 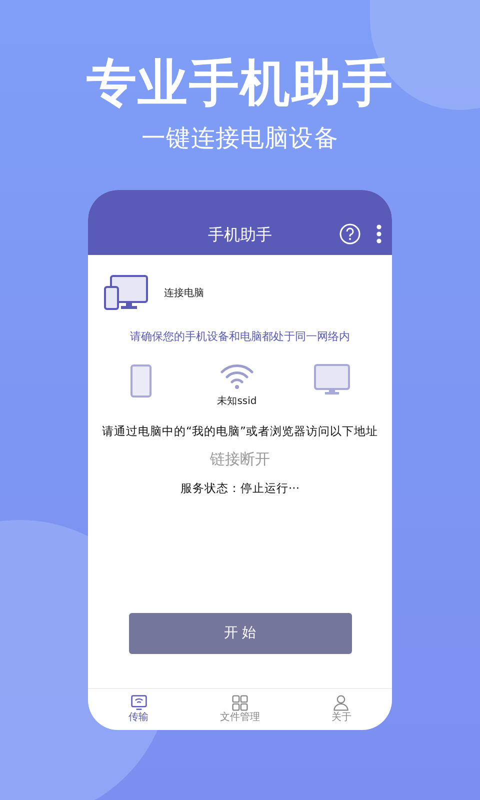 I want to click on service-status: 服务状态：停止运行···, so click(x=240, y=489).